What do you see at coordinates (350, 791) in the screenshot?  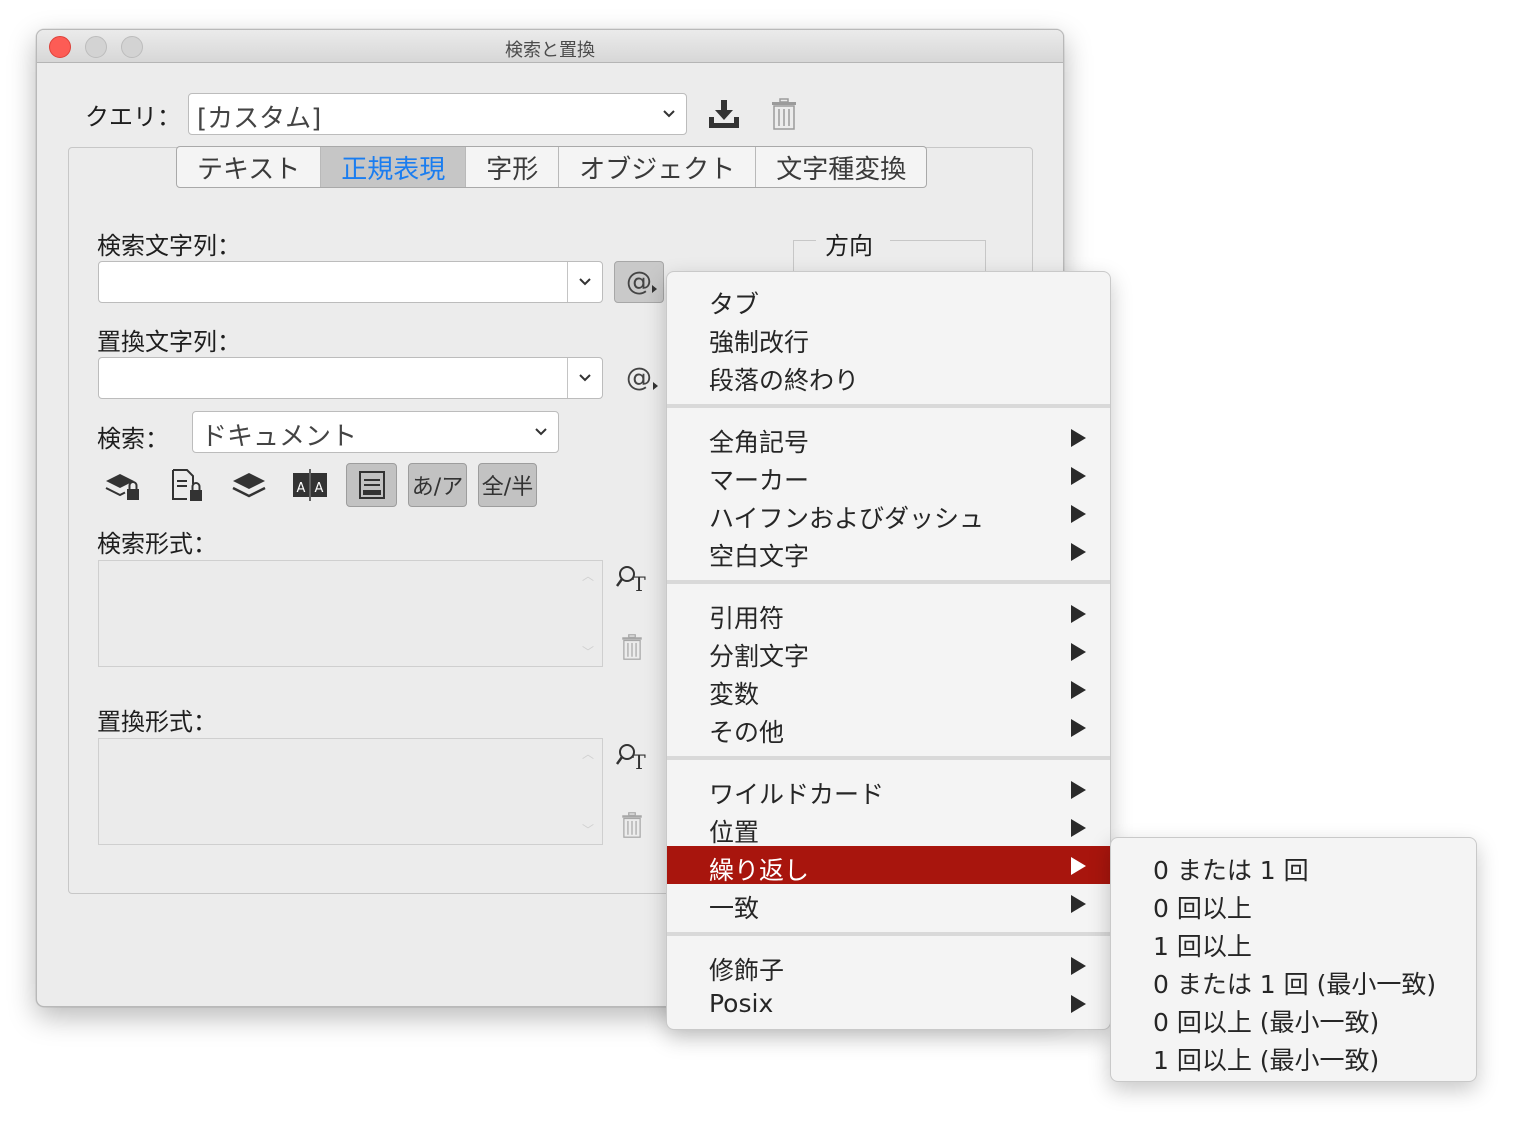 I see `replace-format-box: ︿ ﹀` at bounding box center [350, 791].